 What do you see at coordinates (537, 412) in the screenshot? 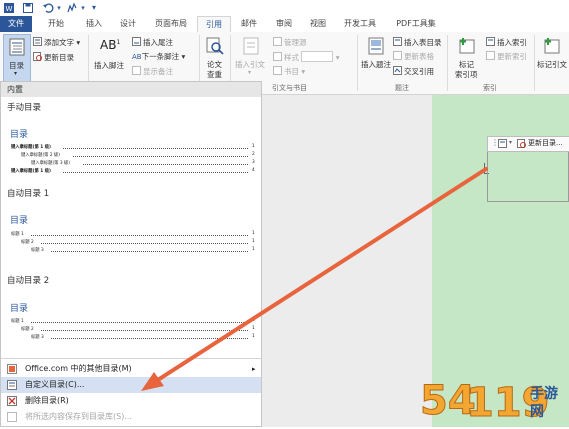
I see `svg-text: 网` at bounding box center [537, 412].